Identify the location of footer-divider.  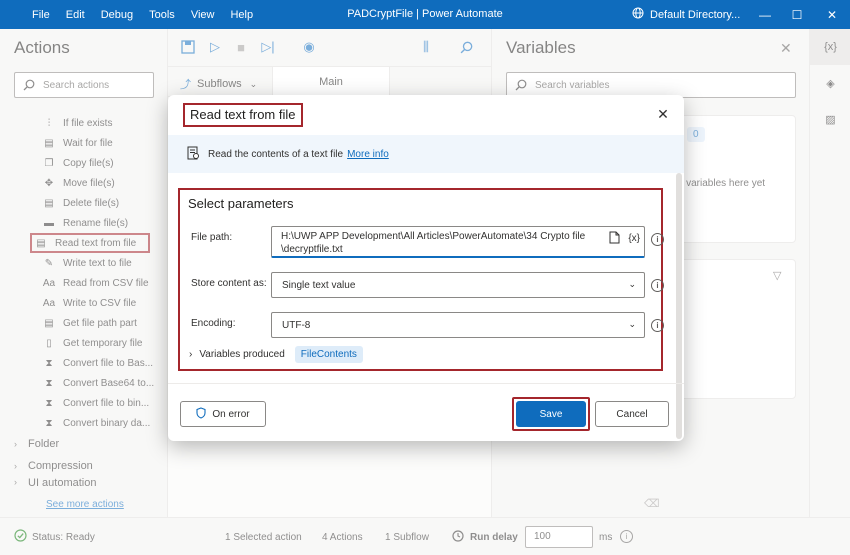
(426, 383).